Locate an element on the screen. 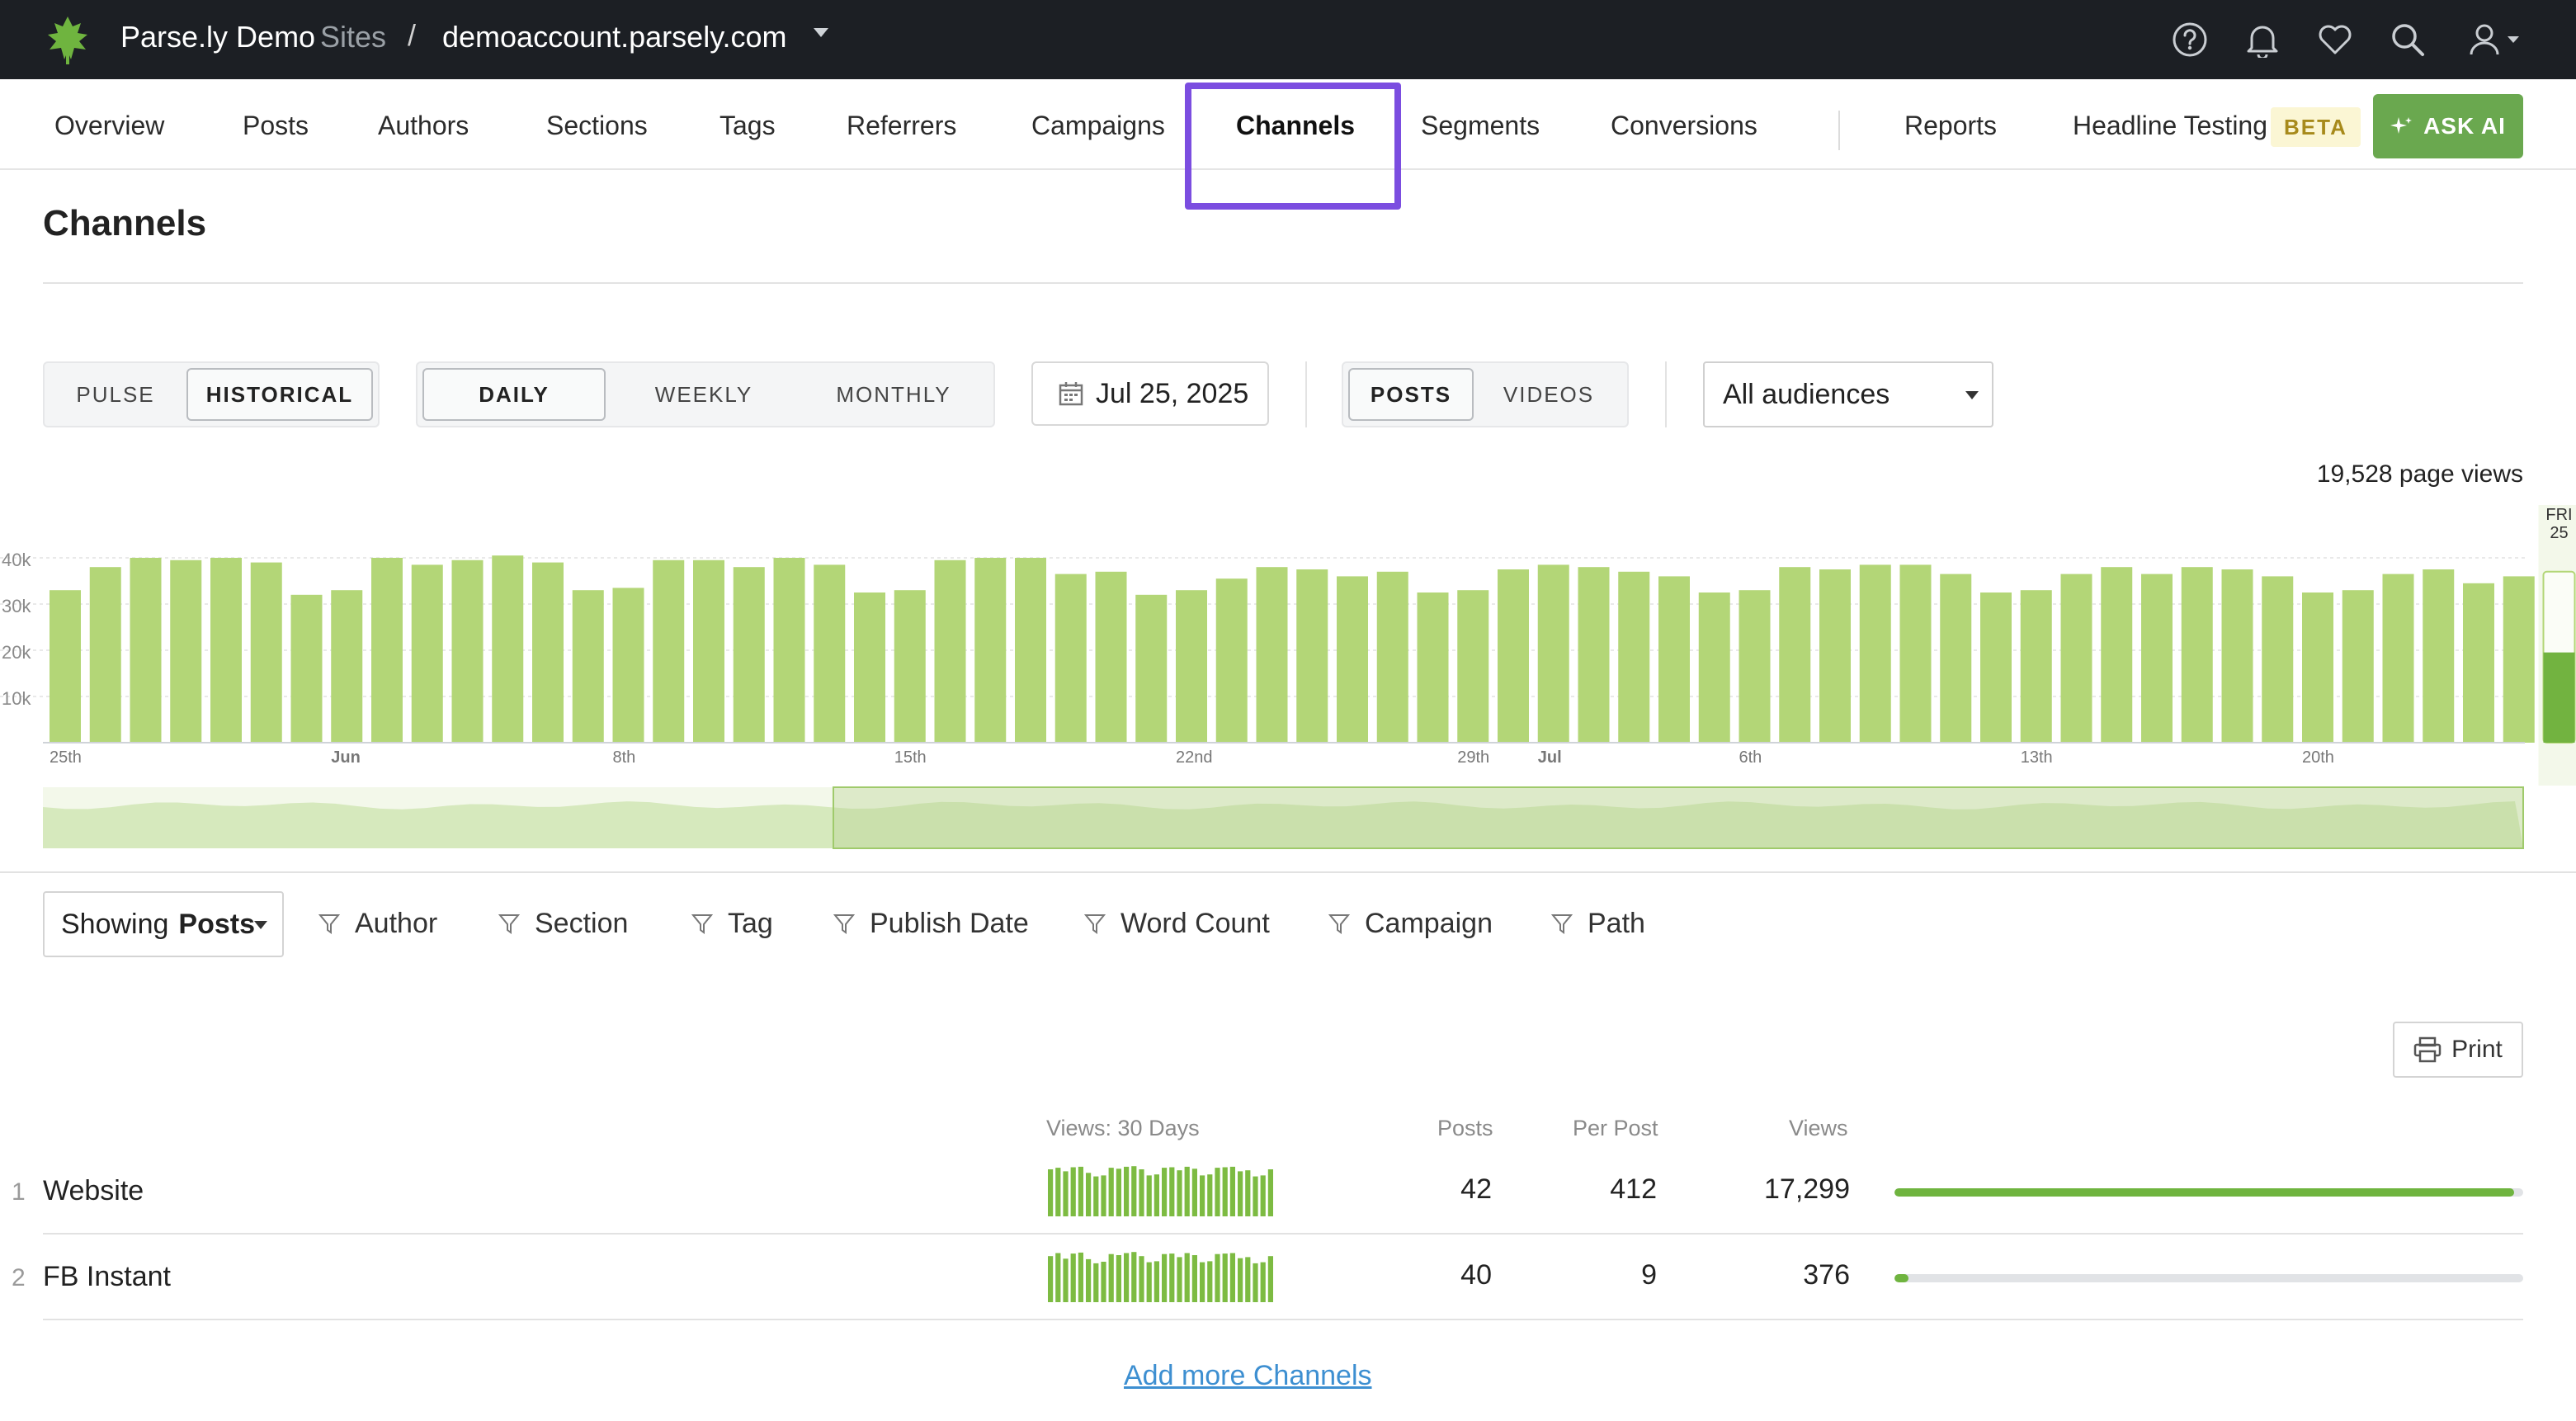 The width and height of the screenshot is (2576, 1421). heart-icon is located at coordinates (2335, 40).